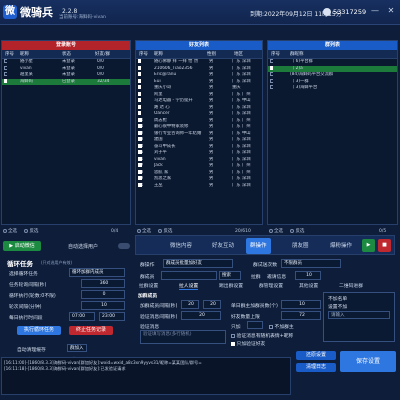  What do you see at coordinates (77, 348) in the screenshot?
I see `notify-select: 群加入` at bounding box center [77, 348].